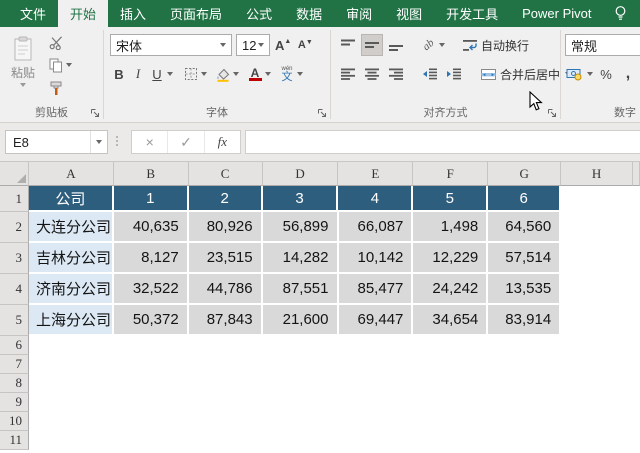 The width and height of the screenshot is (640, 453). I want to click on cell-C2: 80,926, so click(225, 227).